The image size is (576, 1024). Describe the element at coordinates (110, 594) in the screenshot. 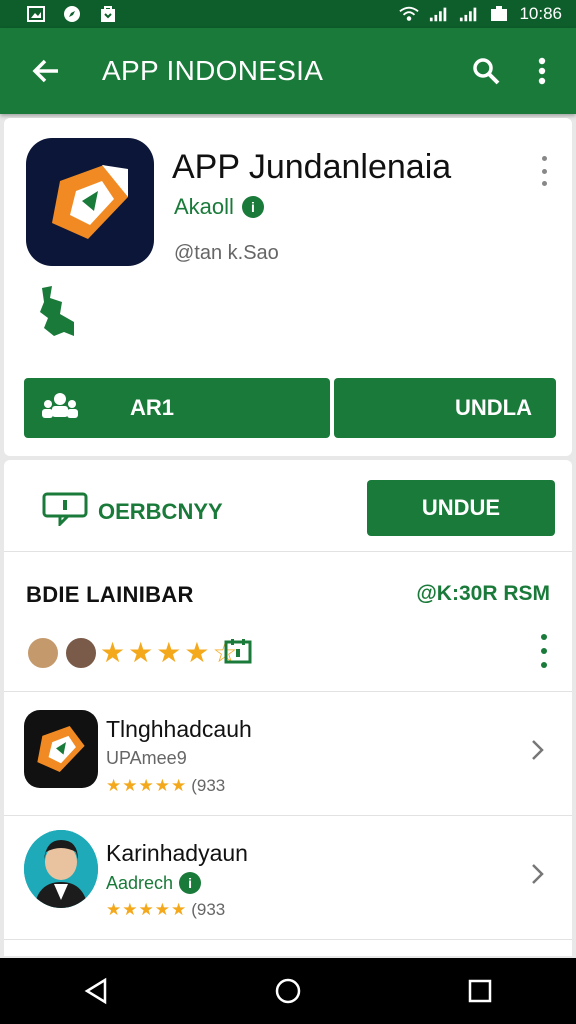

I see `section-title: BDIE LAINIBAR` at that location.